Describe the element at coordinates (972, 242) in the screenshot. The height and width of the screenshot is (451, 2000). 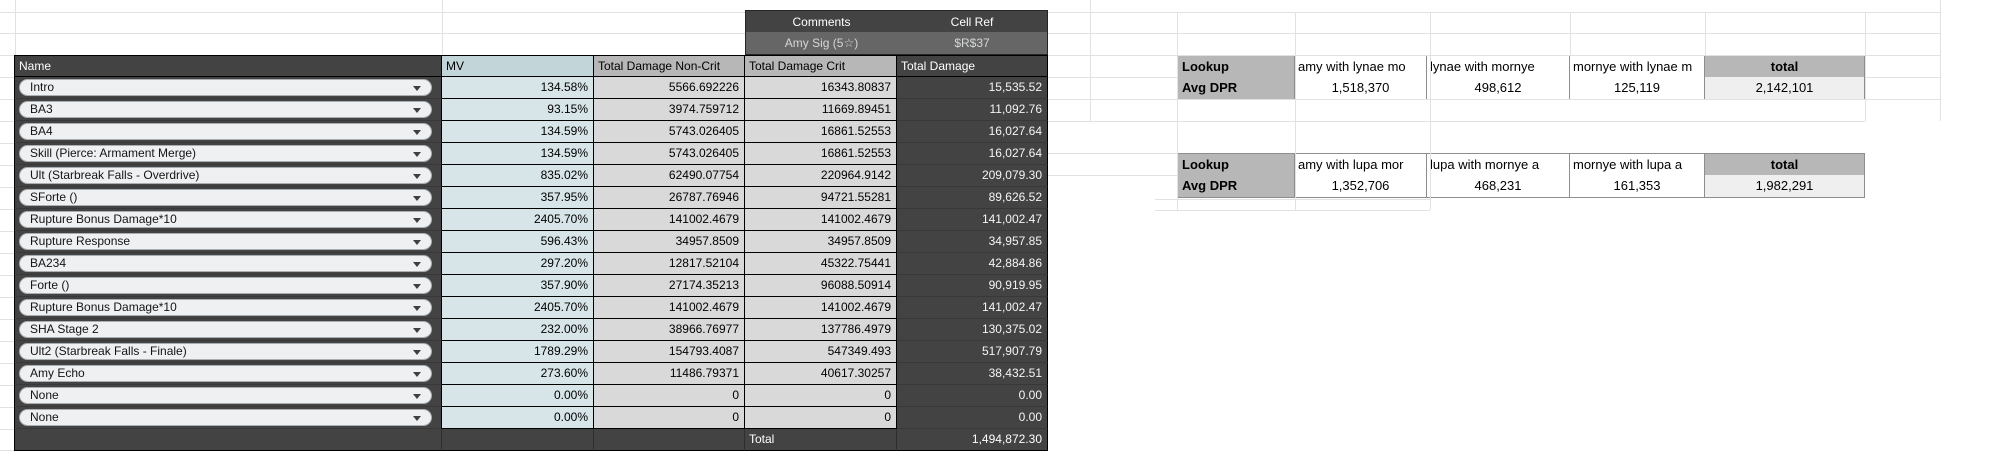
I see `total-damage-cell: 34,957.85` at that location.